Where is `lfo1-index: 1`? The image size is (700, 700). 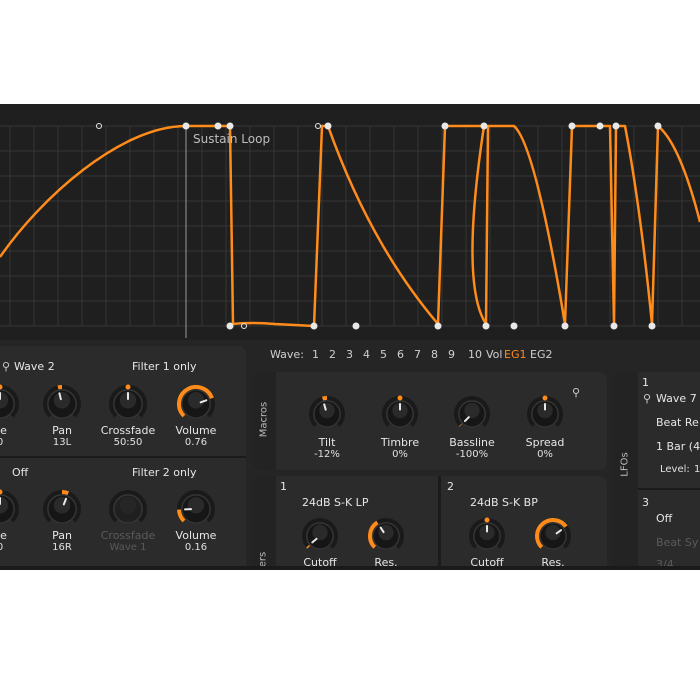 lfo1-index: 1 is located at coordinates (645, 382).